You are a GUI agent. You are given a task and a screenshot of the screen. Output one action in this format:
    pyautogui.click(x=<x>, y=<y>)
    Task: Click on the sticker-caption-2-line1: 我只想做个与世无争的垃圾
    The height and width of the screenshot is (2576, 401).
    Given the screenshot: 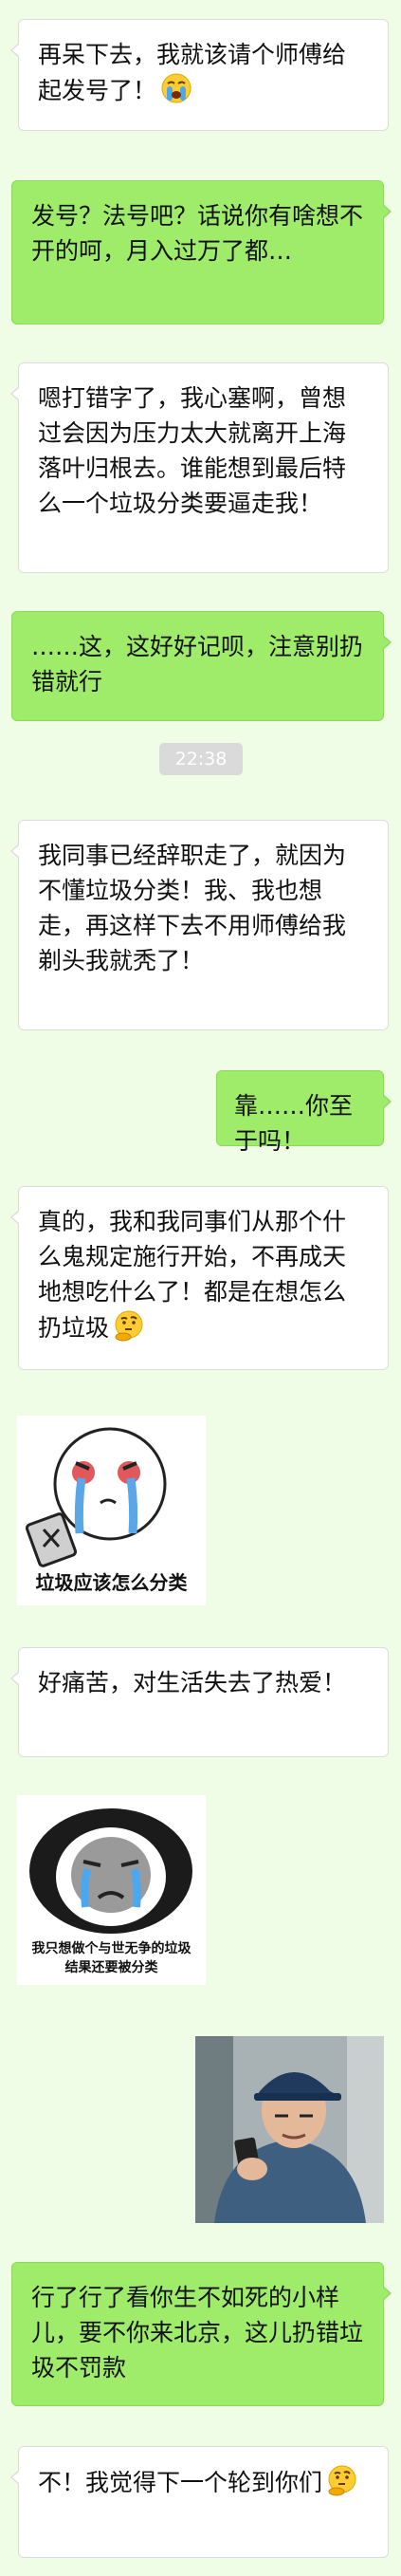 What is the action you would take?
    pyautogui.click(x=111, y=1948)
    